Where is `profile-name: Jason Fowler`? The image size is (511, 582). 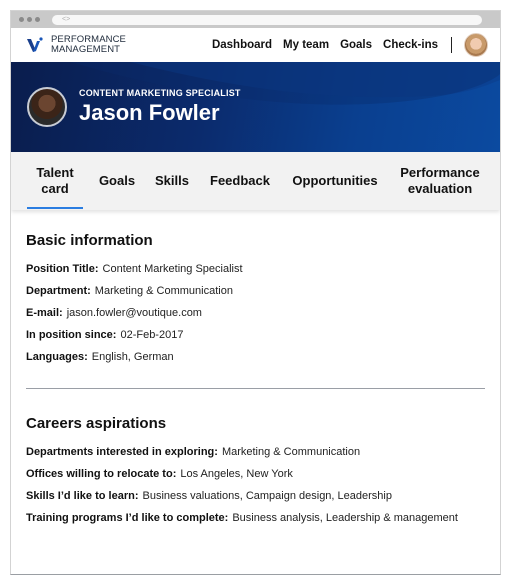 profile-name: Jason Fowler is located at coordinates (149, 112).